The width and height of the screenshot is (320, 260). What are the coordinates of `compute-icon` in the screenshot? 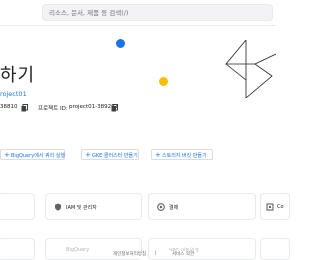 It's located at (270, 207).